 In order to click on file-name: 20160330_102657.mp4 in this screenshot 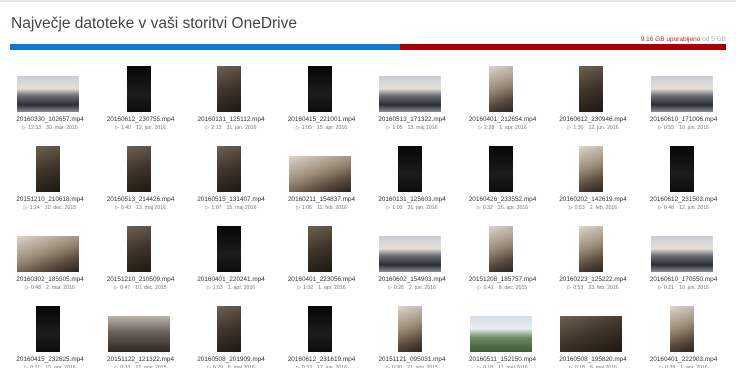, I will do `click(50, 119)`.